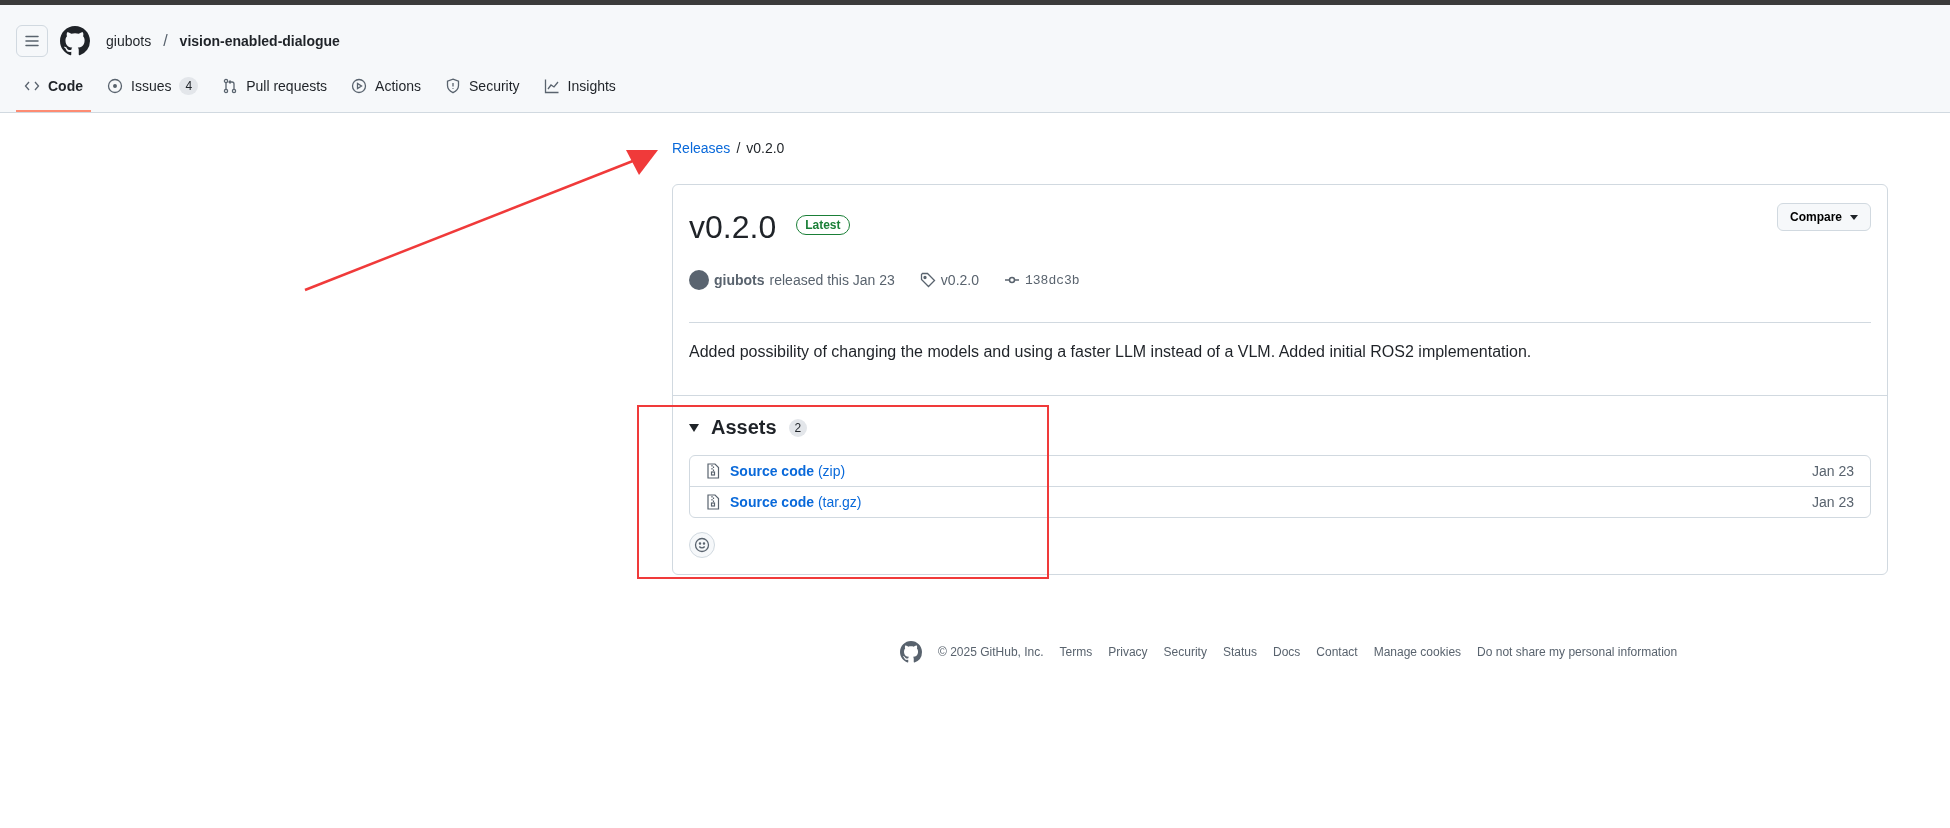  I want to click on tag-icon, so click(927, 280).